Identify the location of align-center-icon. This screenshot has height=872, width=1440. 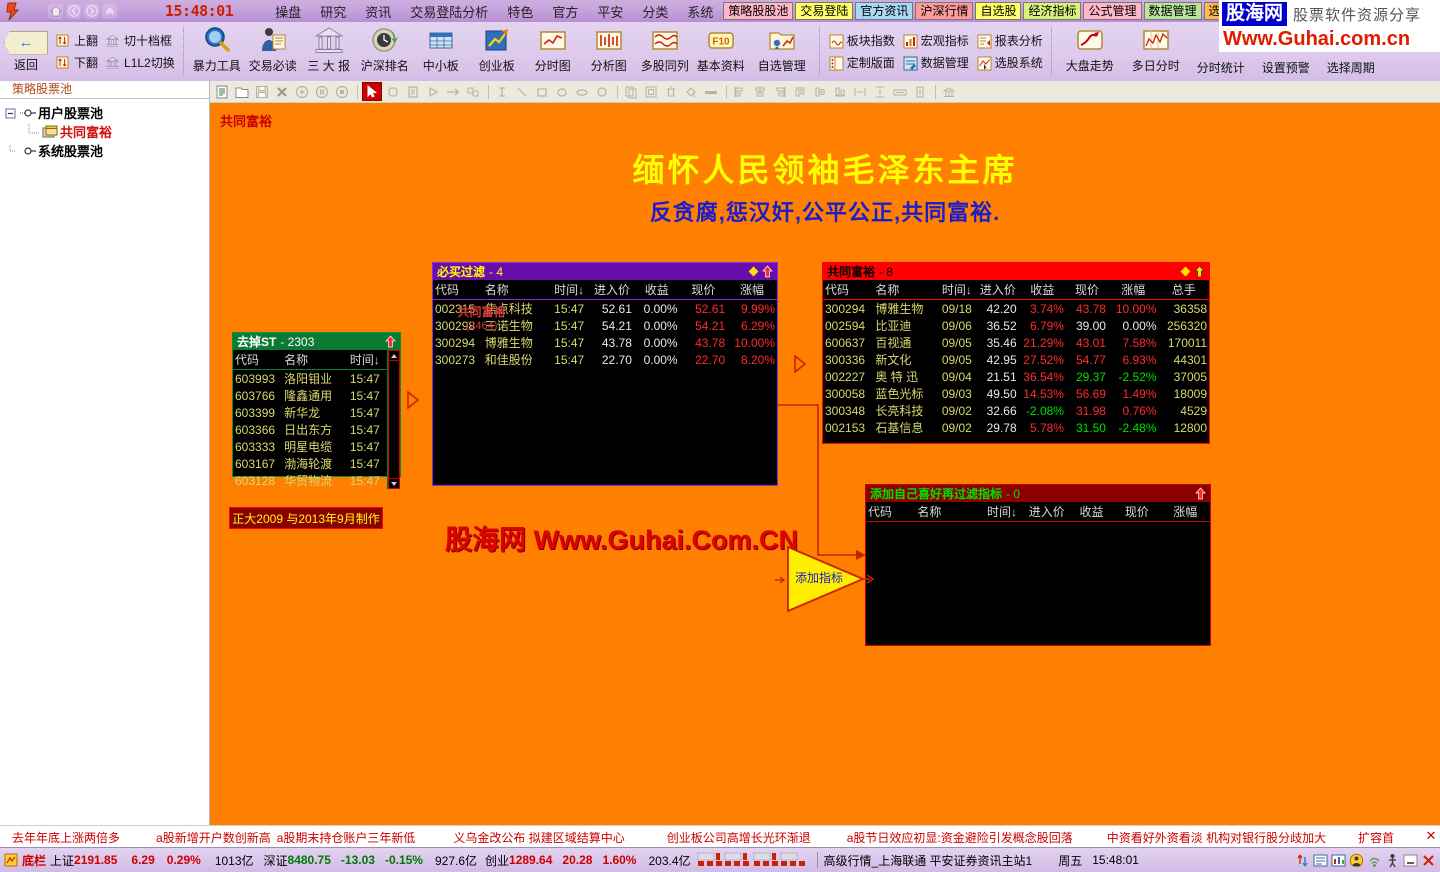
(760, 91).